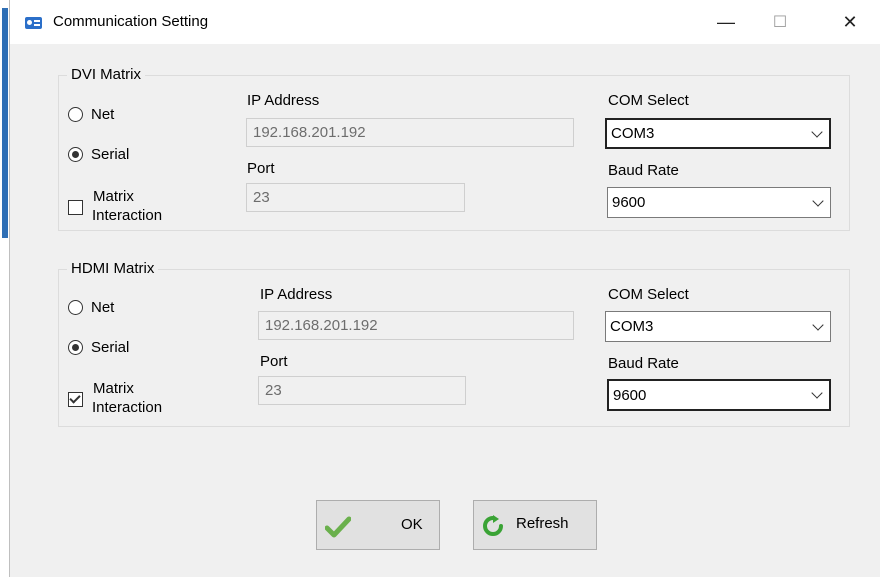  Describe the element at coordinates (629, 202) in the screenshot. I see `dvi-baud-rate-value: 9600` at that location.